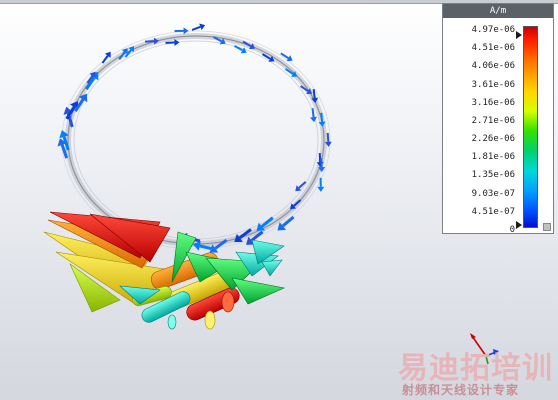  What do you see at coordinates (519, 225) in the screenshot?
I see `legend-min-marker-icon` at bounding box center [519, 225].